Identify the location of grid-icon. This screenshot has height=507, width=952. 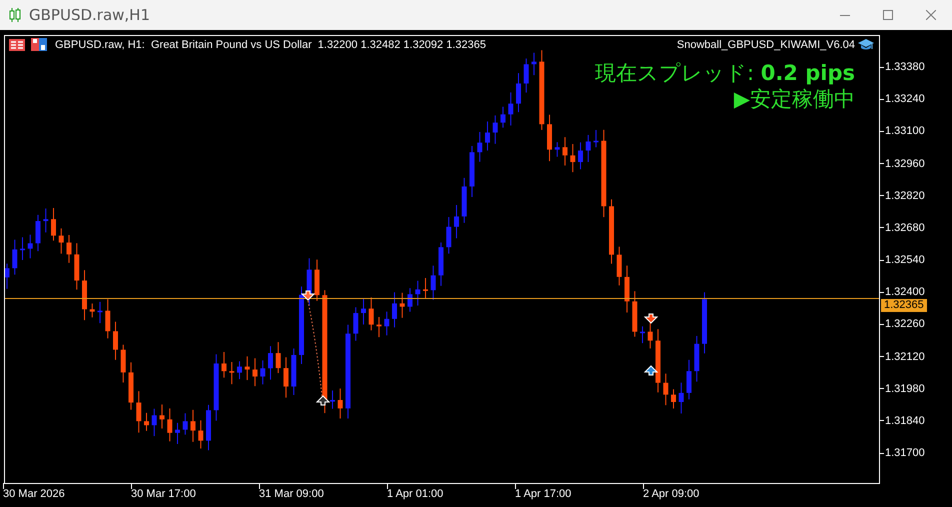
(17, 44).